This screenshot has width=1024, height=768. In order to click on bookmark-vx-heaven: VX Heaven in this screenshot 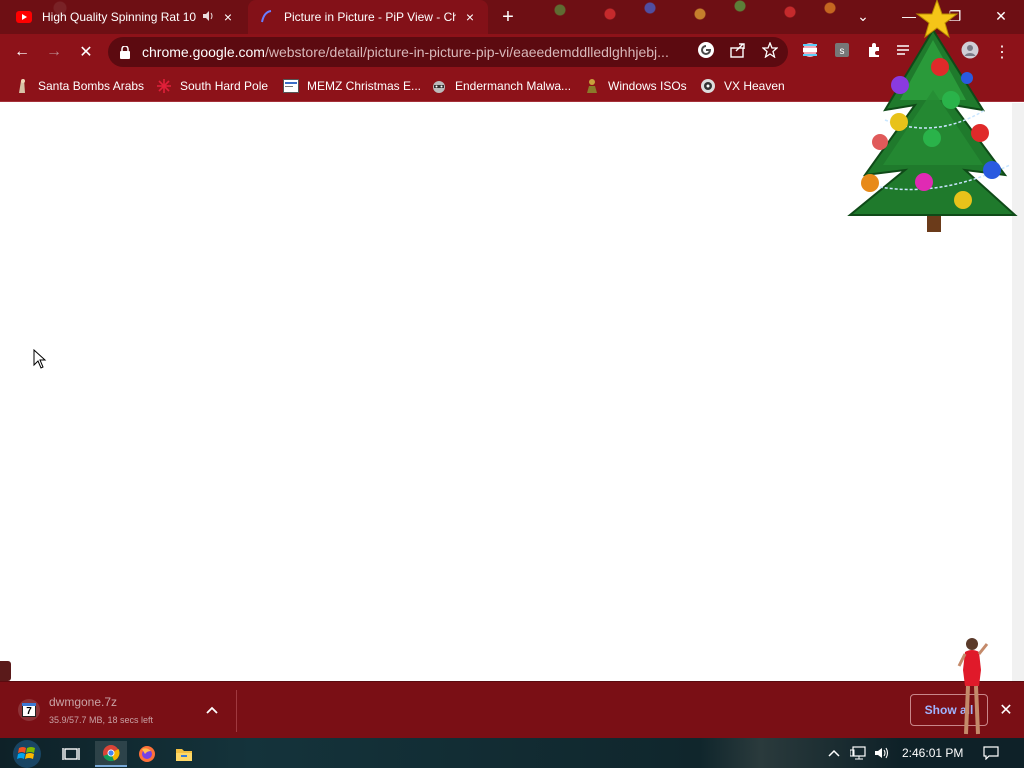, I will do `click(742, 86)`.